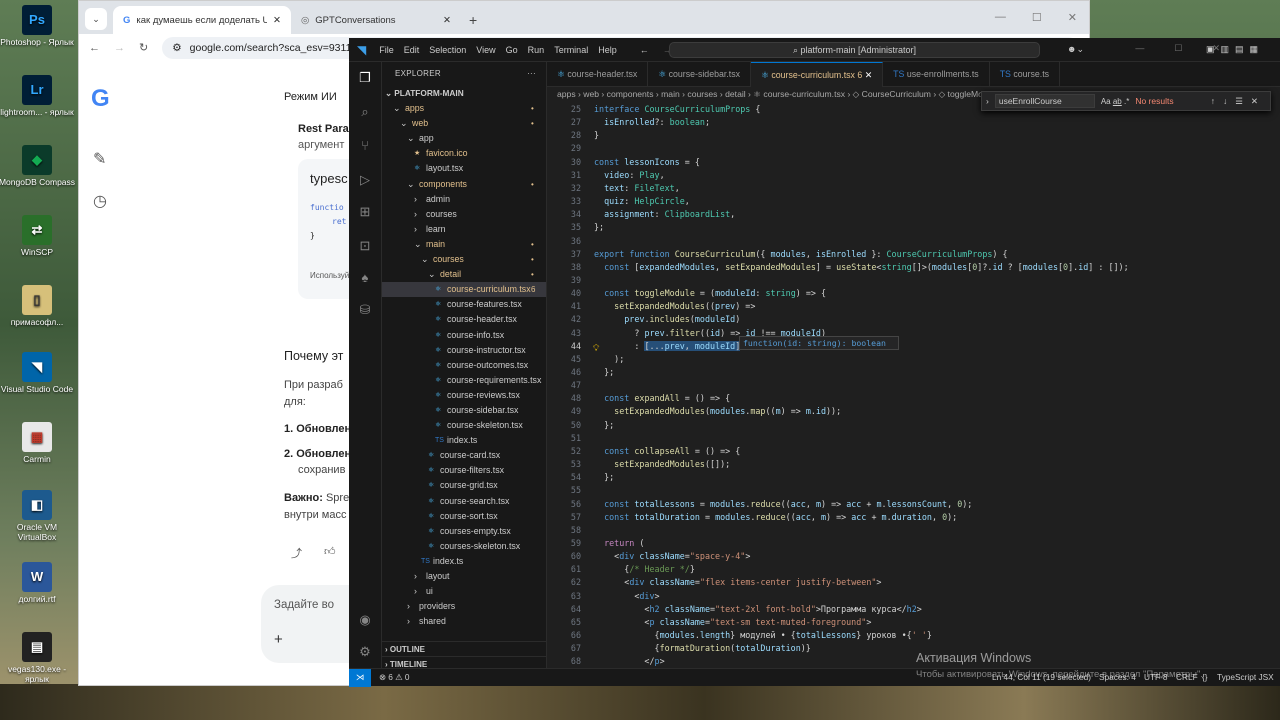 The image size is (1280, 720). I want to click on menu-help: Help, so click(607, 50).